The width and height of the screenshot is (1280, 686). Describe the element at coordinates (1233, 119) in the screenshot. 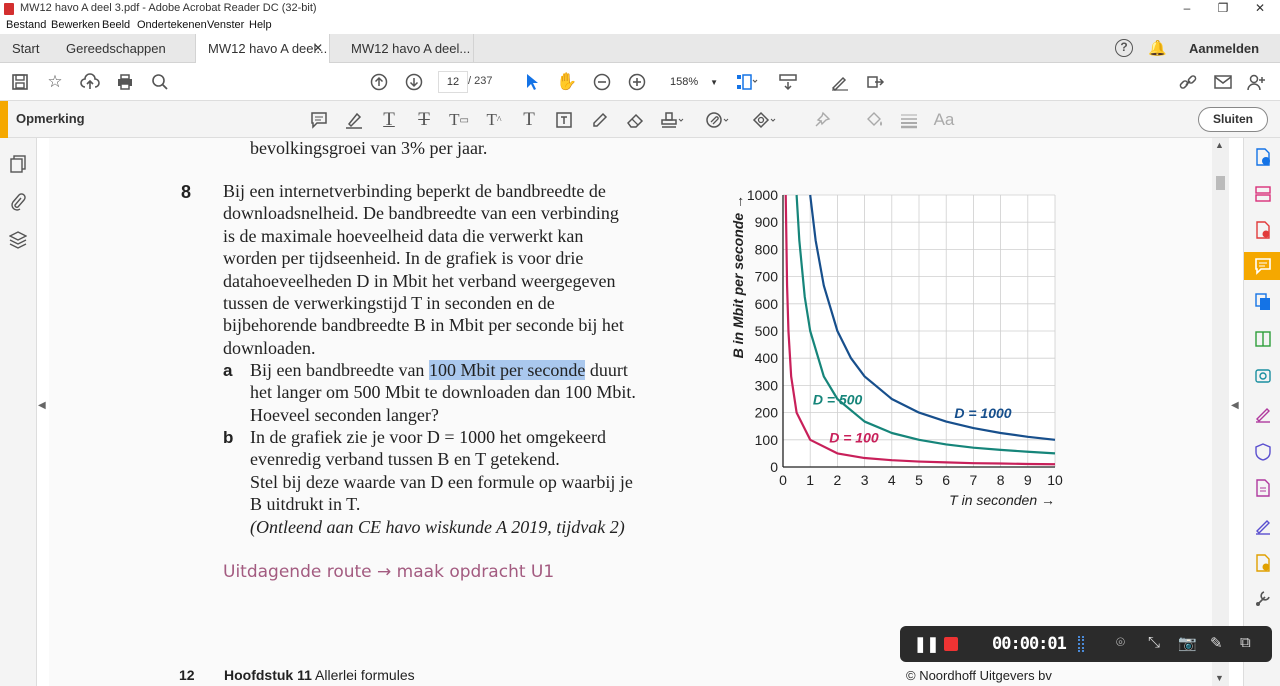

I see `close-comment-button: Sluiten` at that location.